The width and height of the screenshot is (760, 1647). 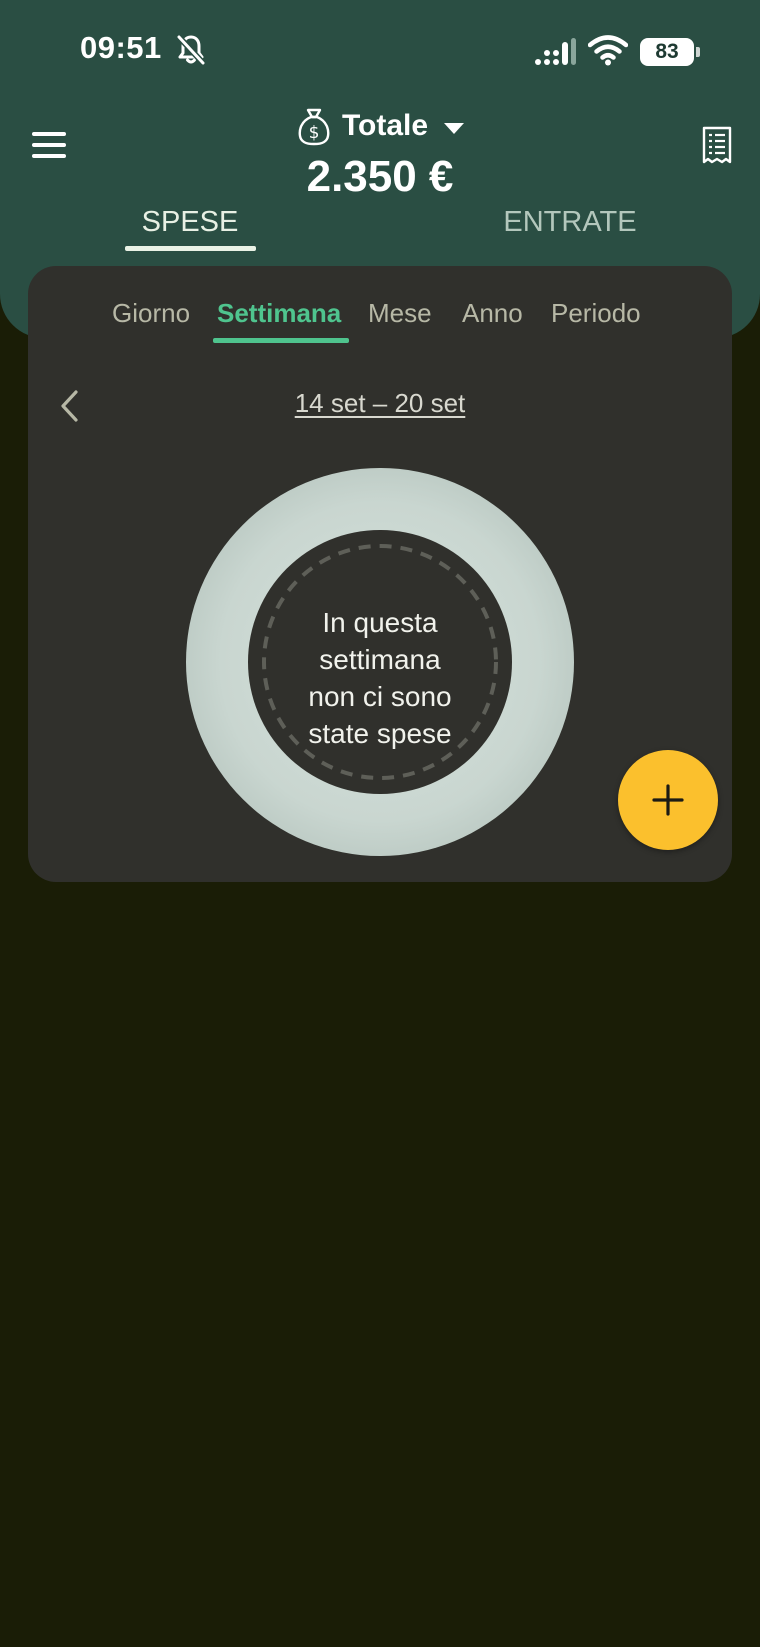 What do you see at coordinates (121, 47) in the screenshot?
I see `status-time: 09:51` at bounding box center [121, 47].